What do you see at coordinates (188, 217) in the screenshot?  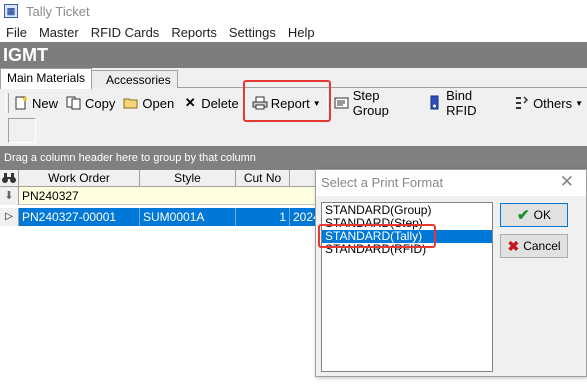 I see `cell-style: SUM0001A` at bounding box center [188, 217].